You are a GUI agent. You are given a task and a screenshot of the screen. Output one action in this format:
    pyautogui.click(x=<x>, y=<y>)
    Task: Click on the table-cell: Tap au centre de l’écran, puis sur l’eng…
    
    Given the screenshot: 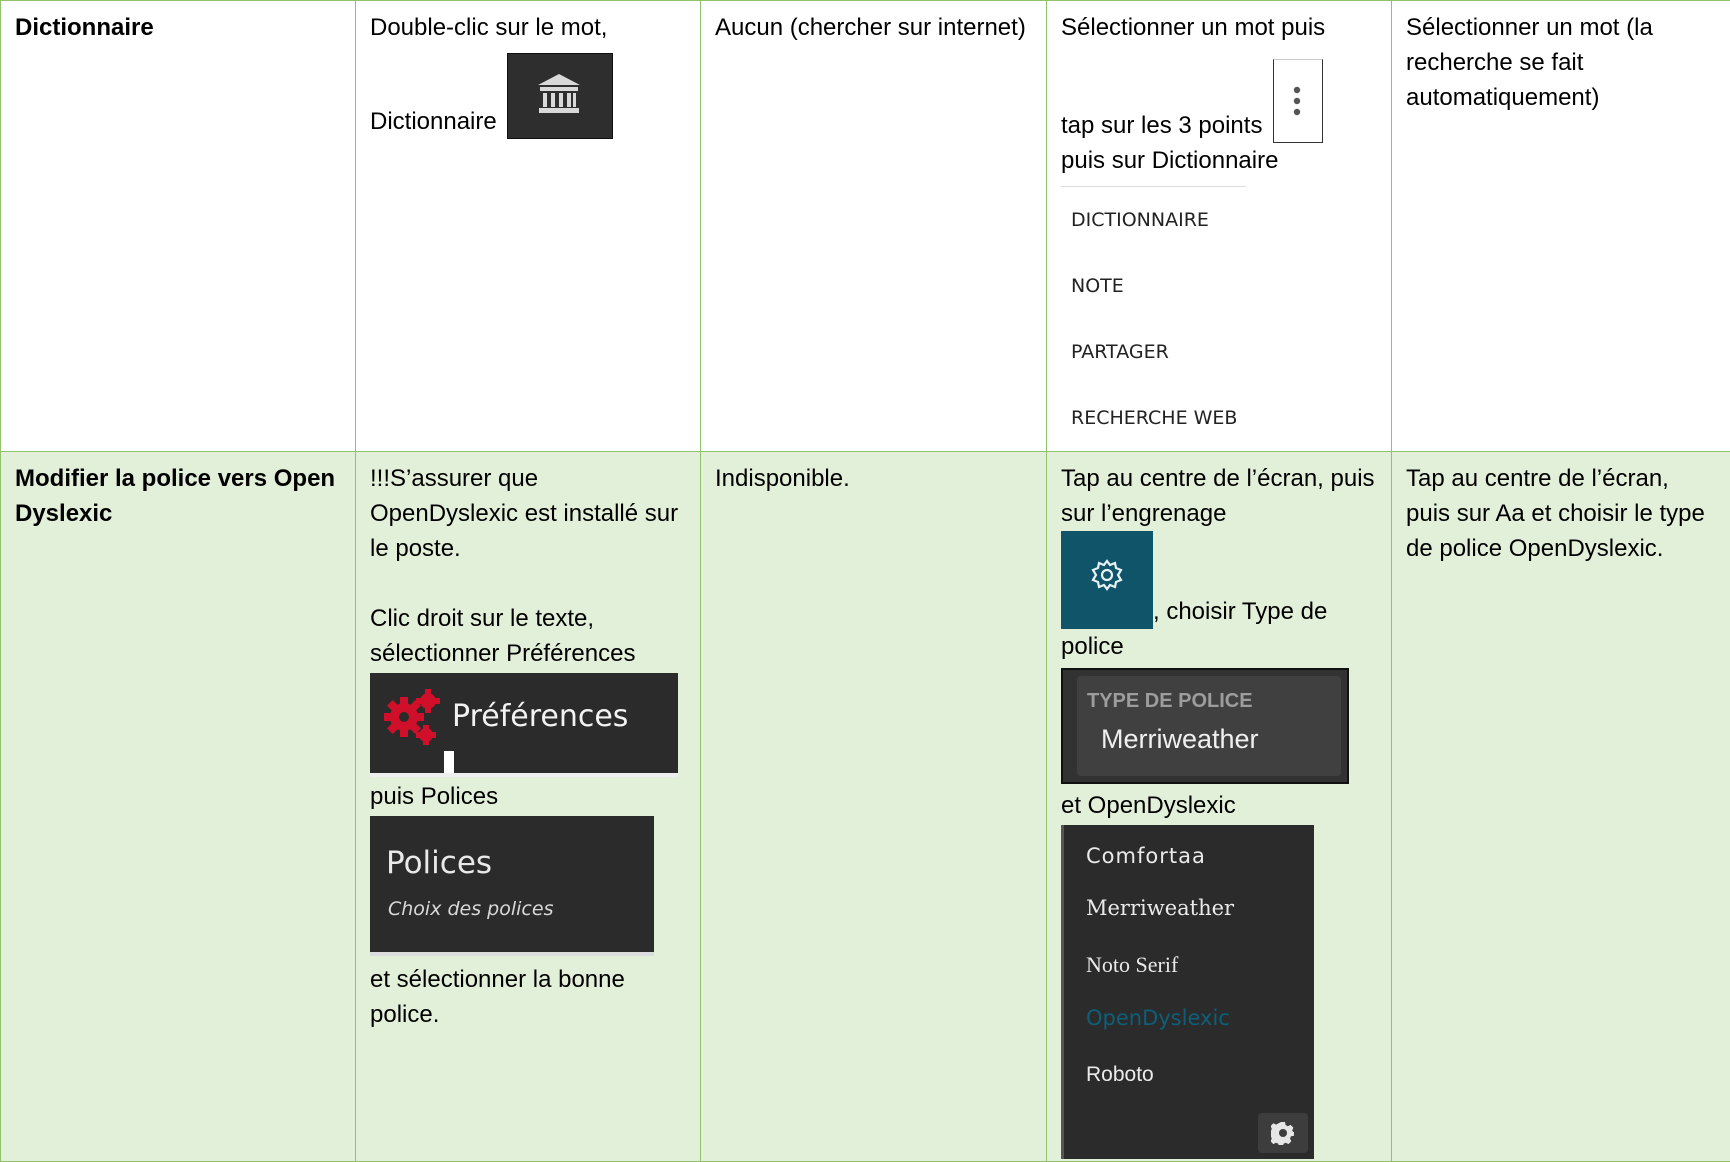 What is the action you would take?
    pyautogui.click(x=1219, y=807)
    